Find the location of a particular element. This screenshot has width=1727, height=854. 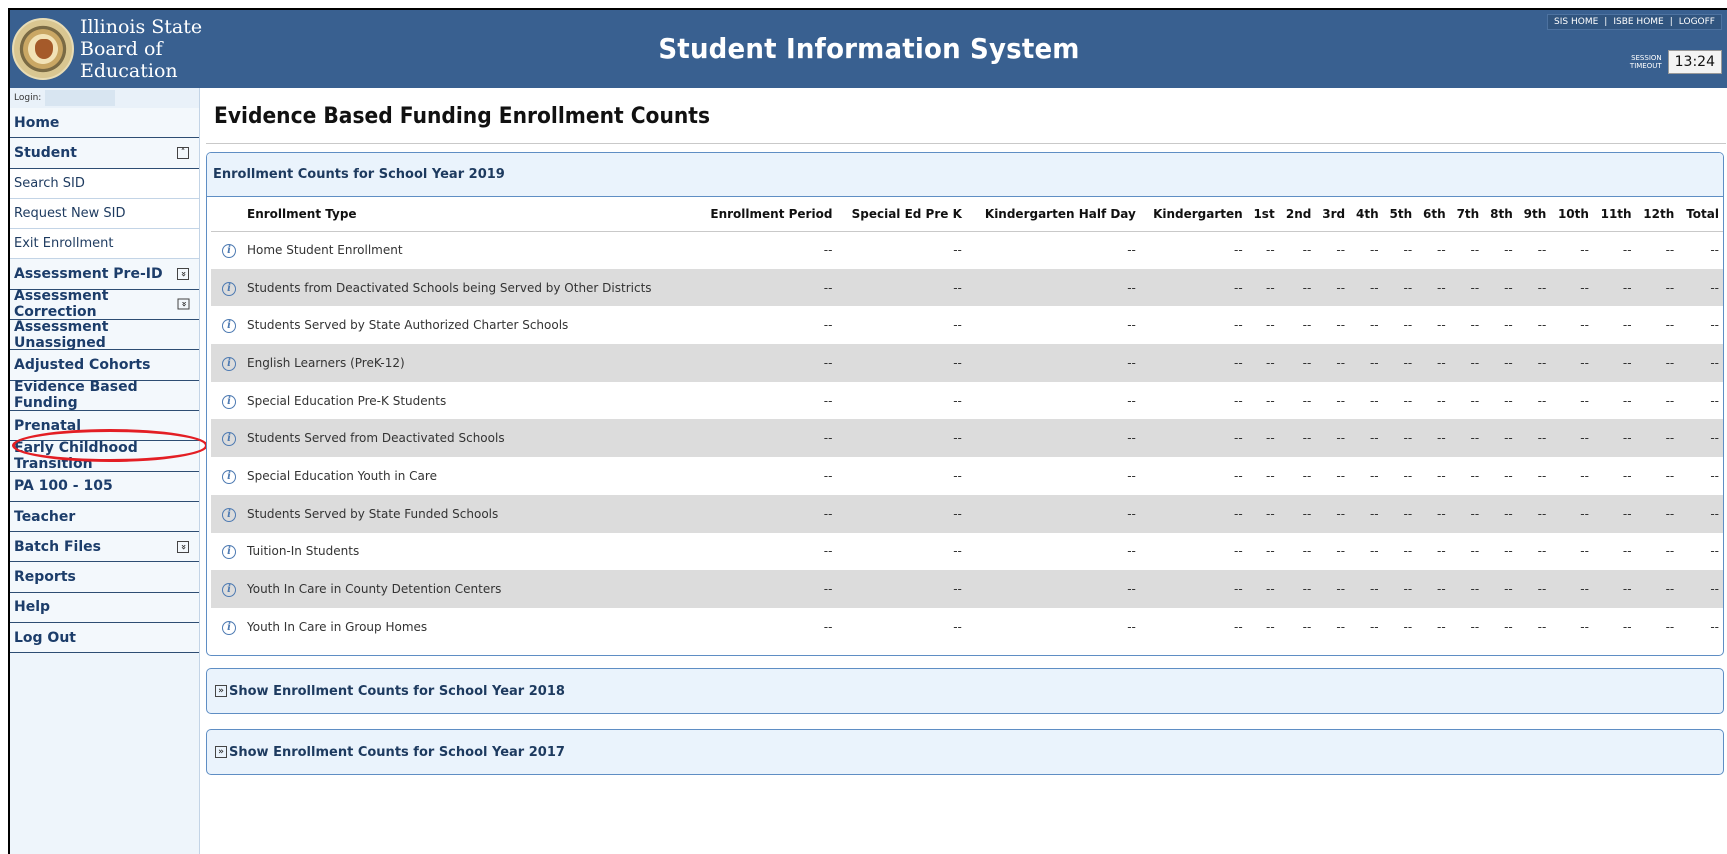

sidebar-item-label: Request New SID is located at coordinates (70, 214).